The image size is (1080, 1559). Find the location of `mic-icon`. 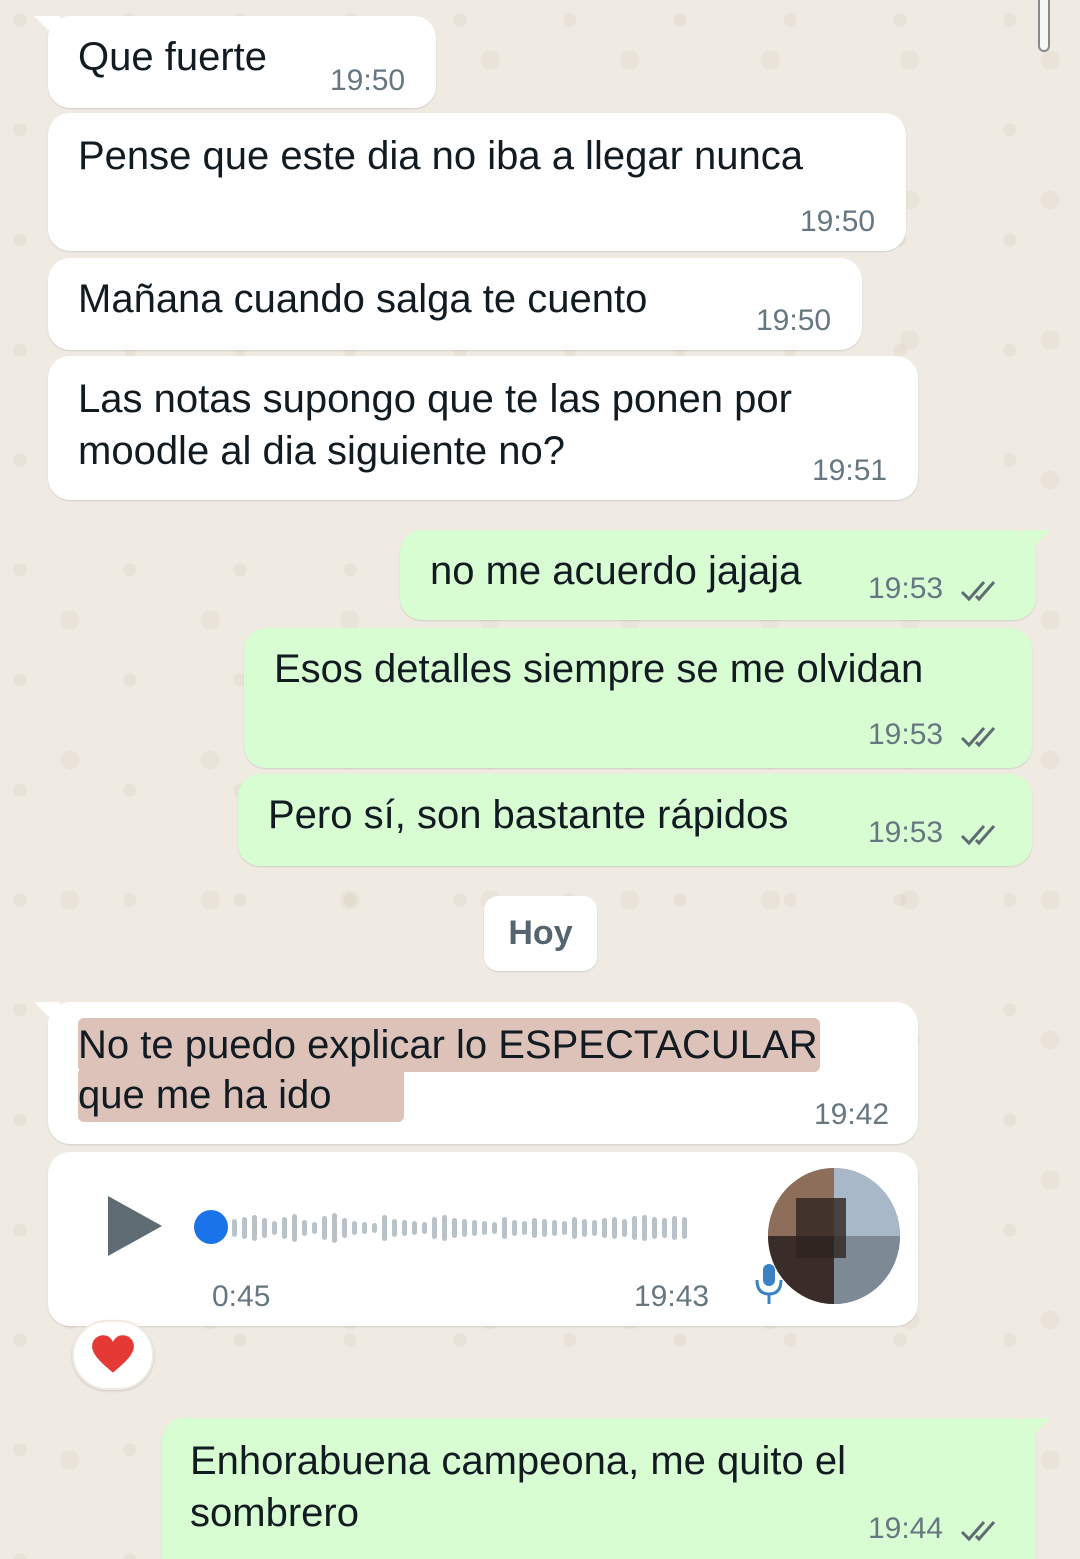

mic-icon is located at coordinates (769, 1284).